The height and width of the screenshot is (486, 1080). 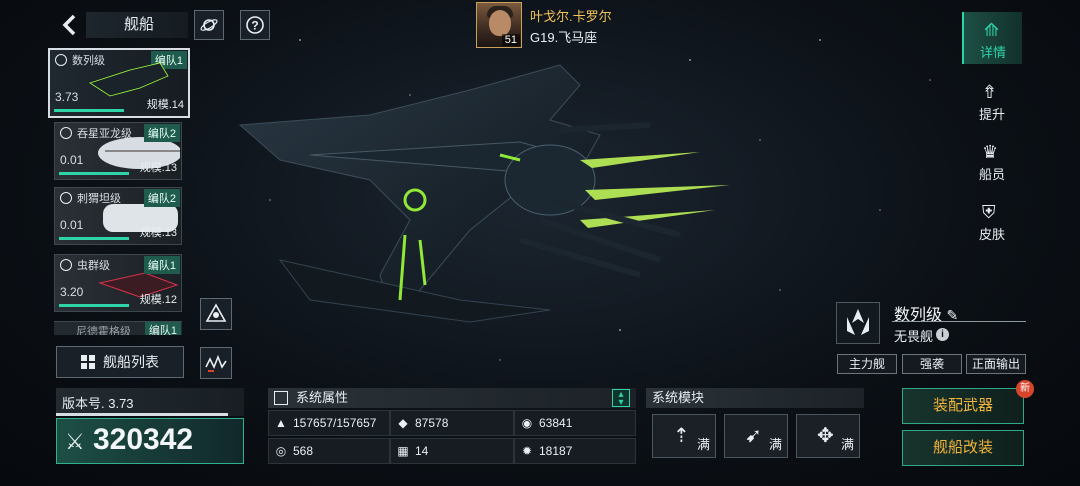 What do you see at coordinates (527, 423) in the screenshot?
I see `shield-icon: ◉` at bounding box center [527, 423].